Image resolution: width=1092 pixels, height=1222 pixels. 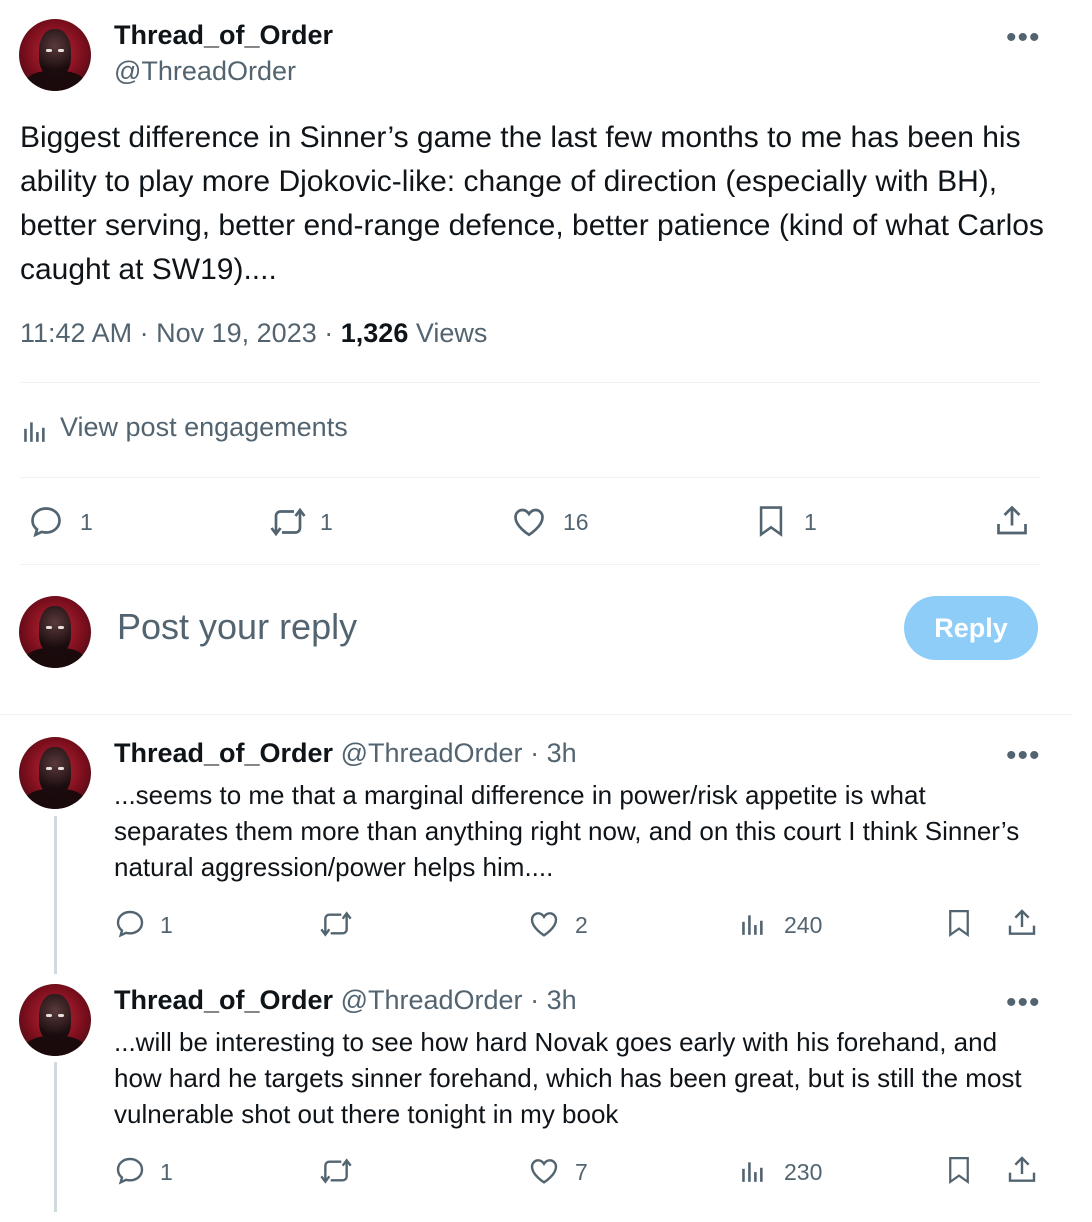 I want to click on author-handle: @ThreadOrder, so click(x=205, y=71).